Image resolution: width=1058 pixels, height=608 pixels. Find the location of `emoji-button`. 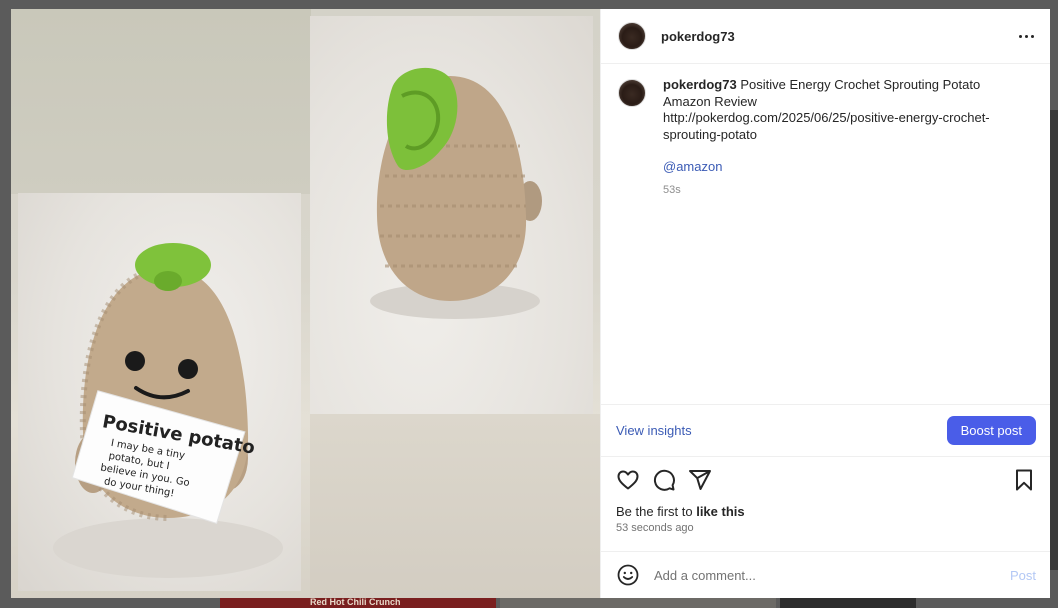

emoji-button is located at coordinates (628, 575).